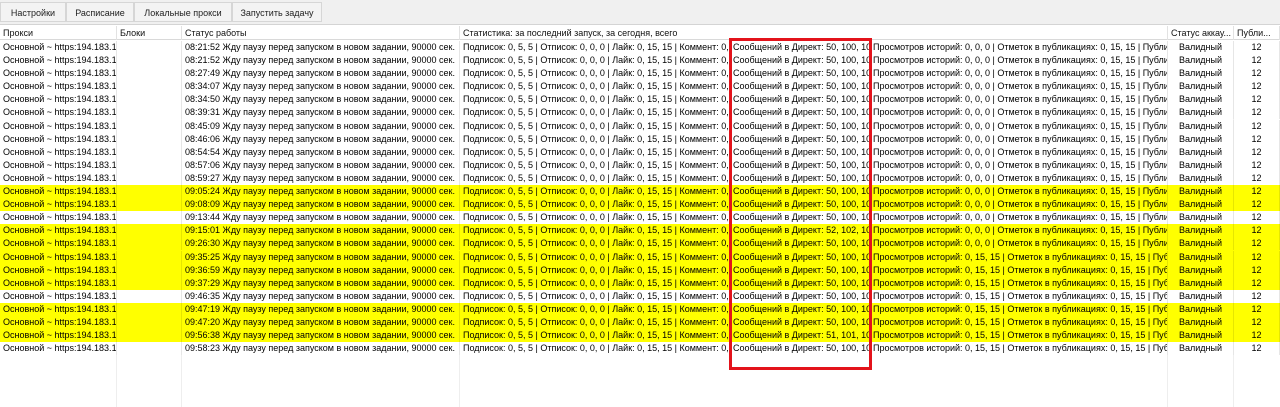 The width and height of the screenshot is (1280, 407). Describe the element at coordinates (100, 12) in the screenshot. I see `menu-schedule: Расписание` at that location.